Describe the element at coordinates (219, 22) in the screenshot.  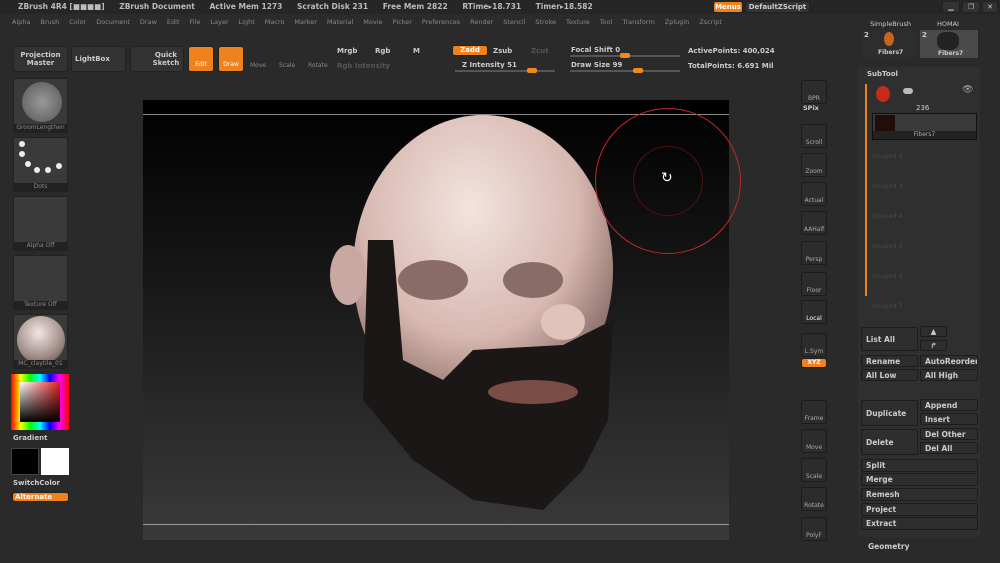
I see `menu-layer: Layer` at that location.